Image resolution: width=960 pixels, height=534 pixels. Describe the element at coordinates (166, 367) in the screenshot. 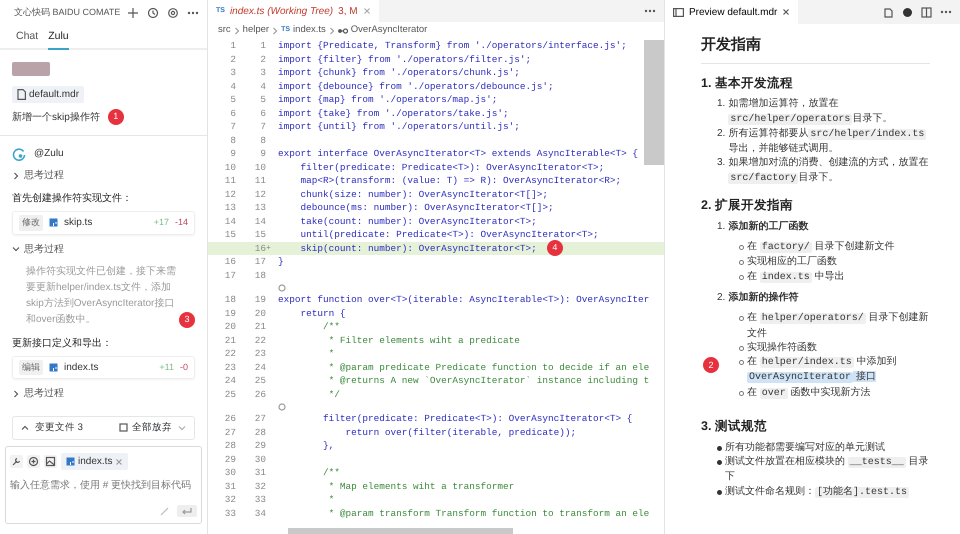

I see `added-count: +11` at that location.